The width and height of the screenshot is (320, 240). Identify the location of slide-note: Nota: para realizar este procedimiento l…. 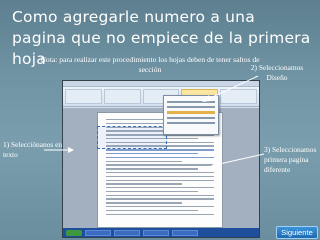
(150, 64).